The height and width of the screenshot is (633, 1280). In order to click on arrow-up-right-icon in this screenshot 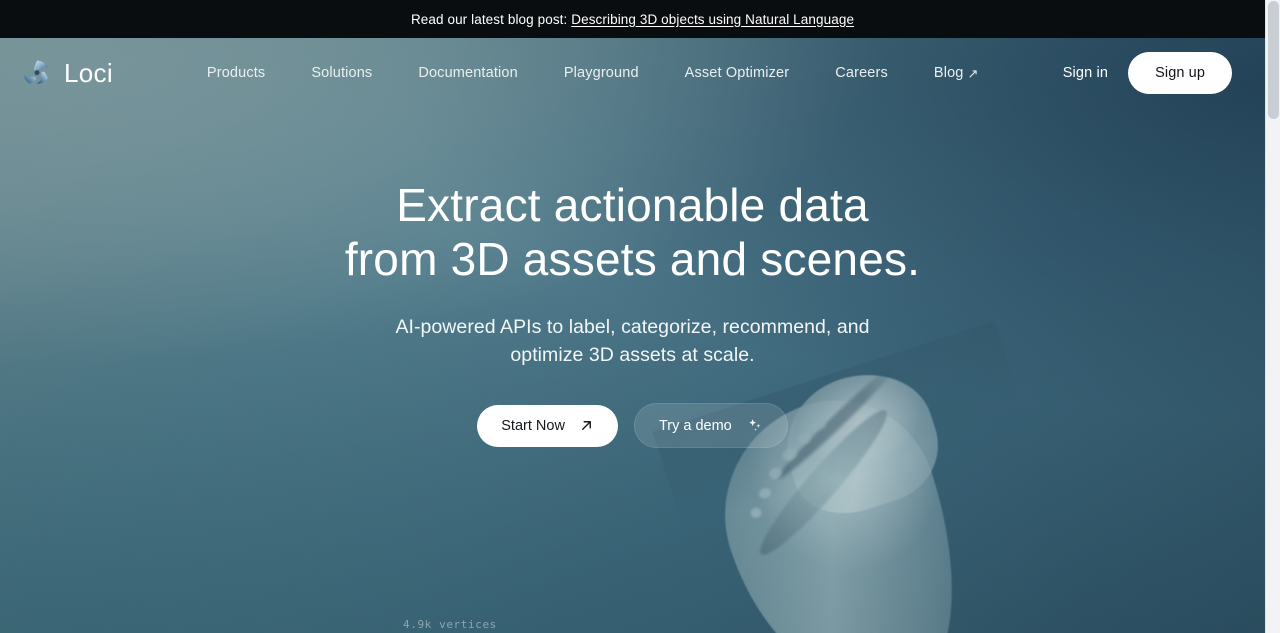, I will do `click(586, 425)`.